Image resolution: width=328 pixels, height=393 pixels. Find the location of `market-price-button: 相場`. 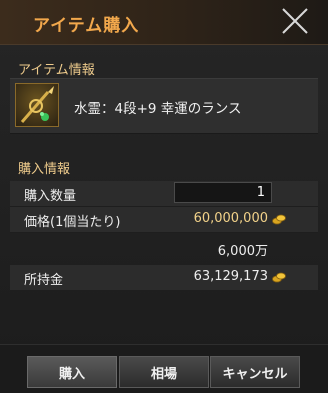

market-price-button: 相場 is located at coordinates (164, 372).